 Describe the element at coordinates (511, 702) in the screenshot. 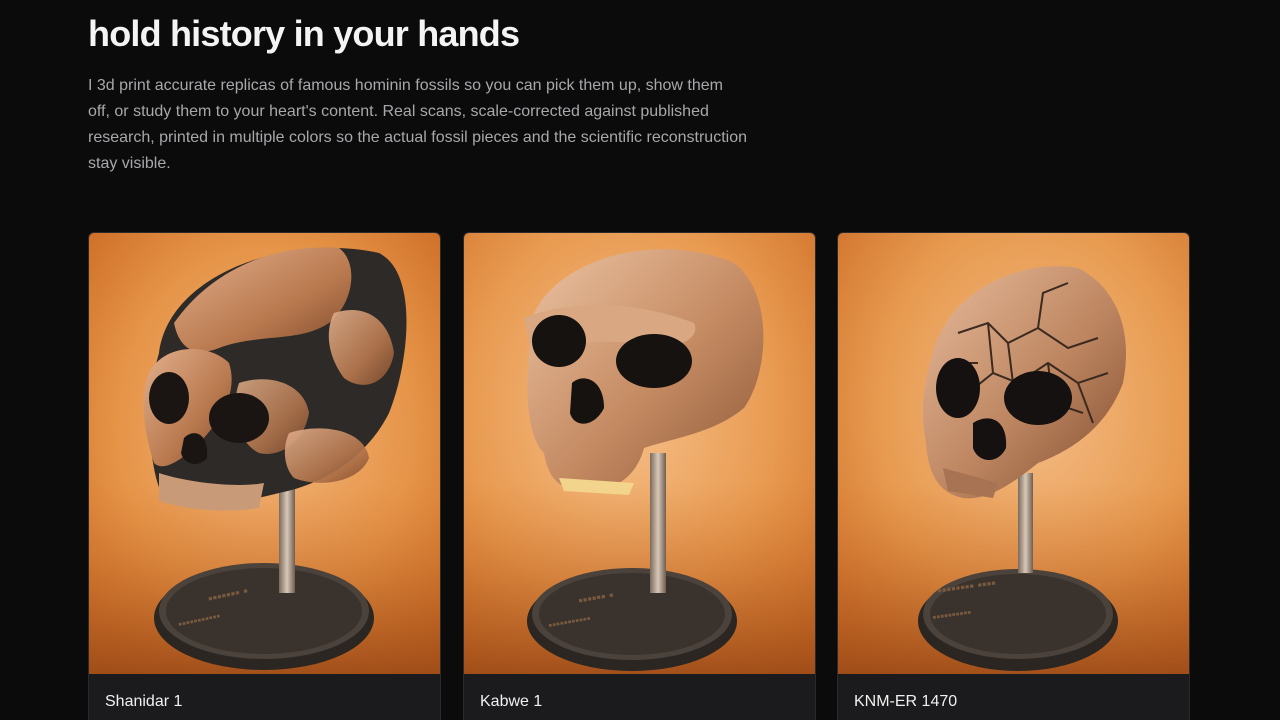

I see `product-title: Kabwe 1` at that location.